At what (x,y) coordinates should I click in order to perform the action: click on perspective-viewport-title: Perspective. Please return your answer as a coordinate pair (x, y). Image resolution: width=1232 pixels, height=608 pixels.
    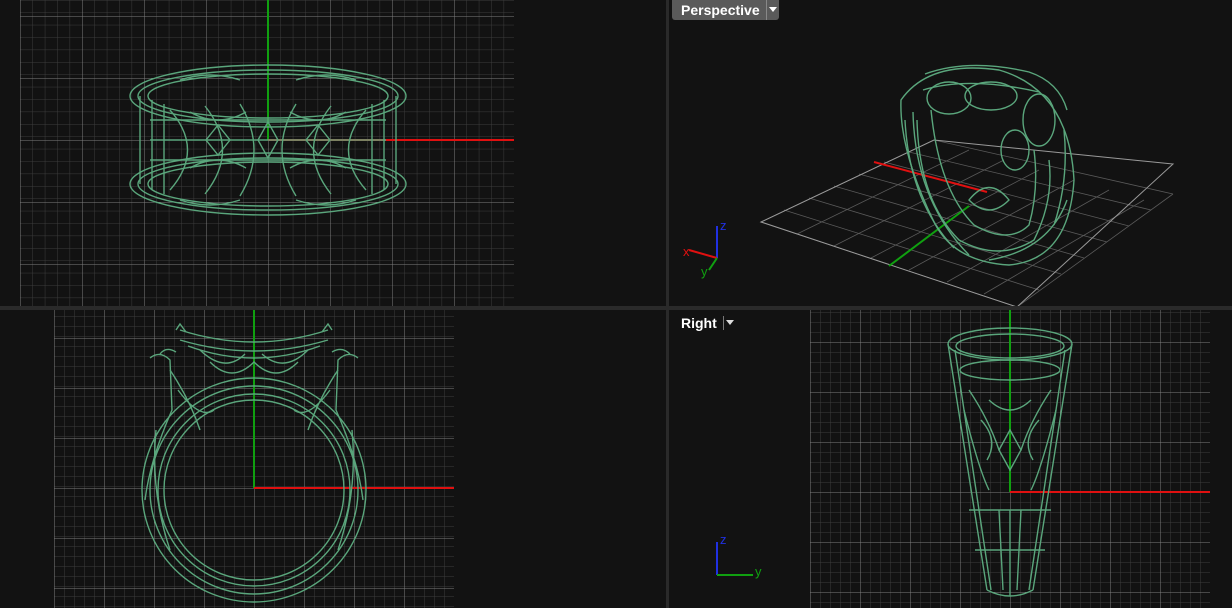
    Looking at the image, I should click on (725, 10).